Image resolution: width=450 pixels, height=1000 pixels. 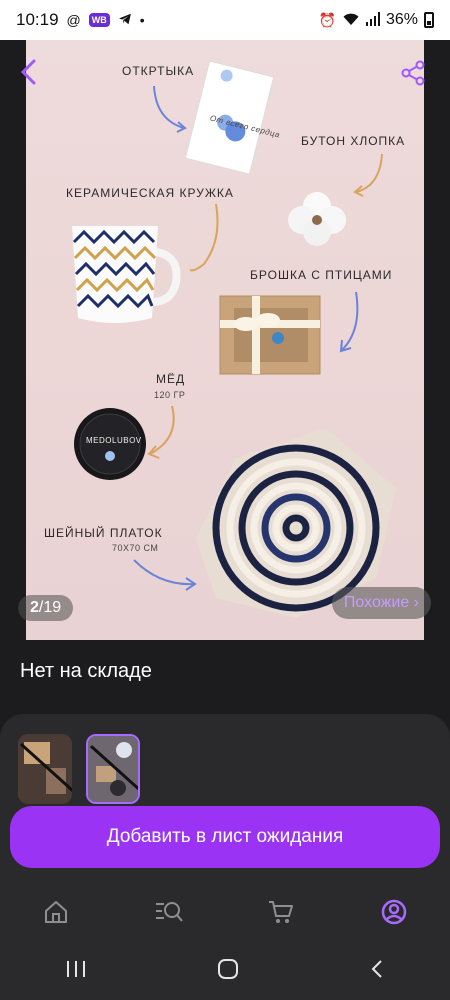 What do you see at coordinates (34, 607) in the screenshot?
I see `image-counter-current: 2` at bounding box center [34, 607].